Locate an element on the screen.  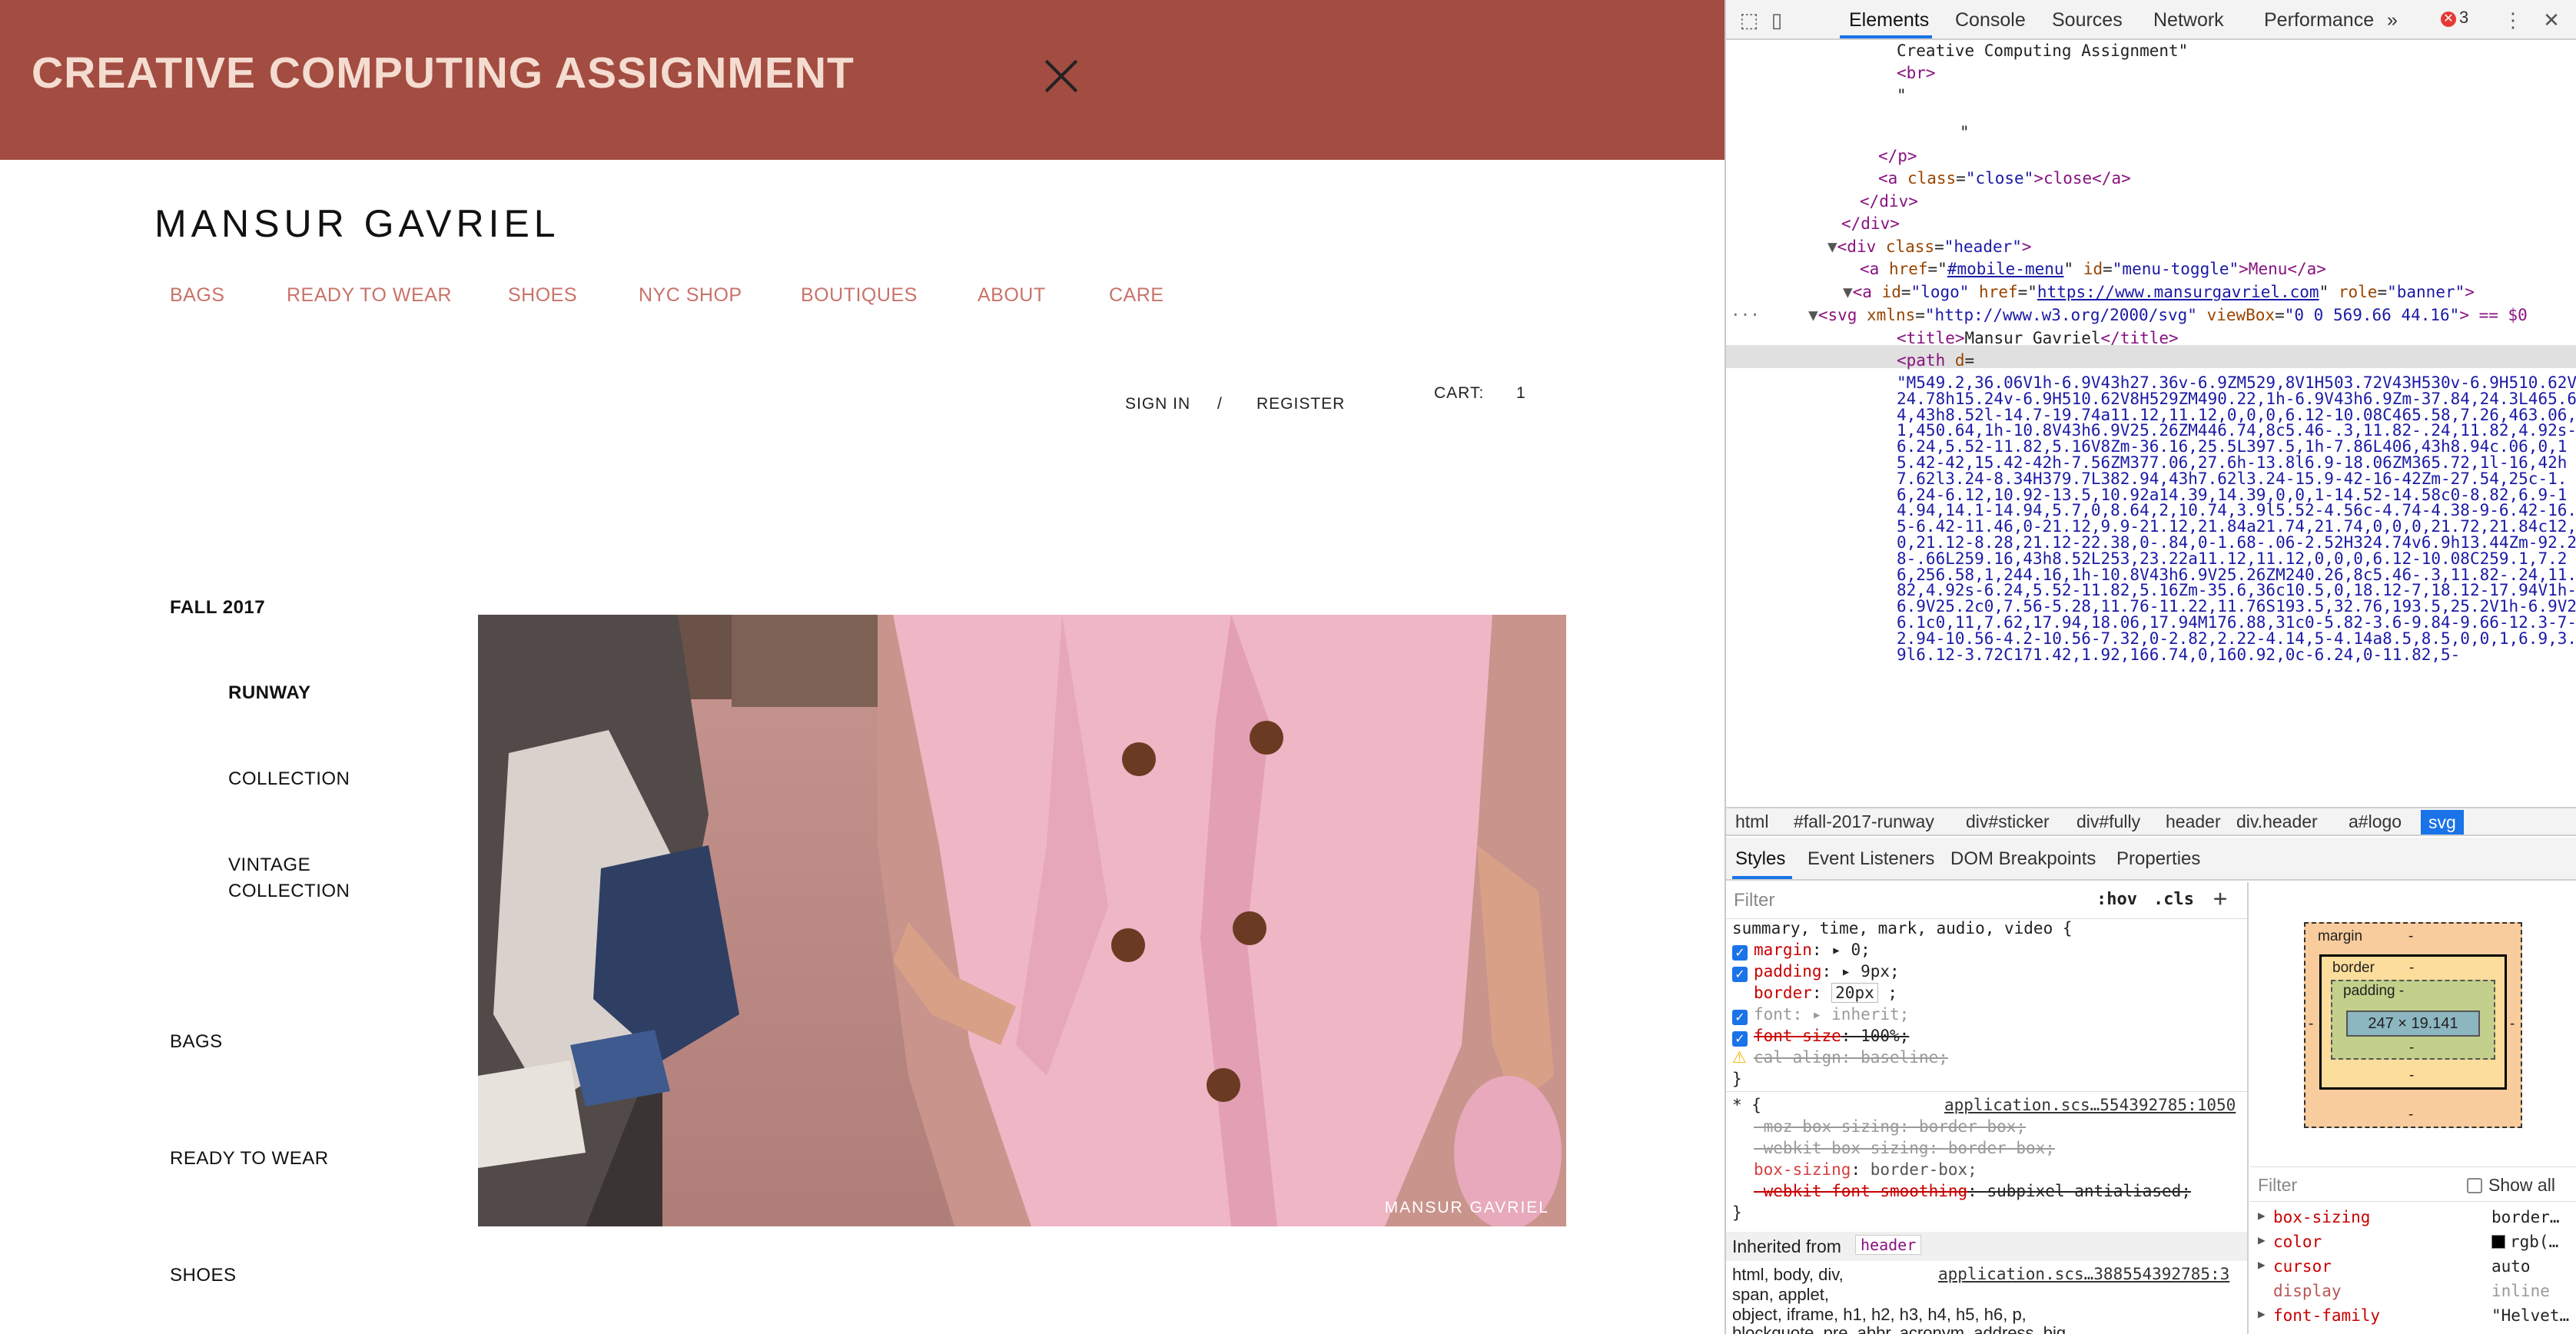
breadcrumb-item: div#fully is located at coordinates (2108, 822).